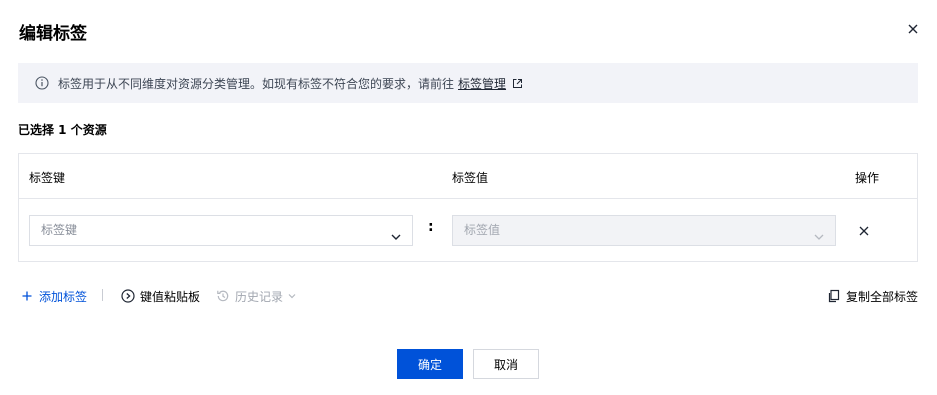 The image size is (937, 395). I want to click on play-circle-icon, so click(128, 296).